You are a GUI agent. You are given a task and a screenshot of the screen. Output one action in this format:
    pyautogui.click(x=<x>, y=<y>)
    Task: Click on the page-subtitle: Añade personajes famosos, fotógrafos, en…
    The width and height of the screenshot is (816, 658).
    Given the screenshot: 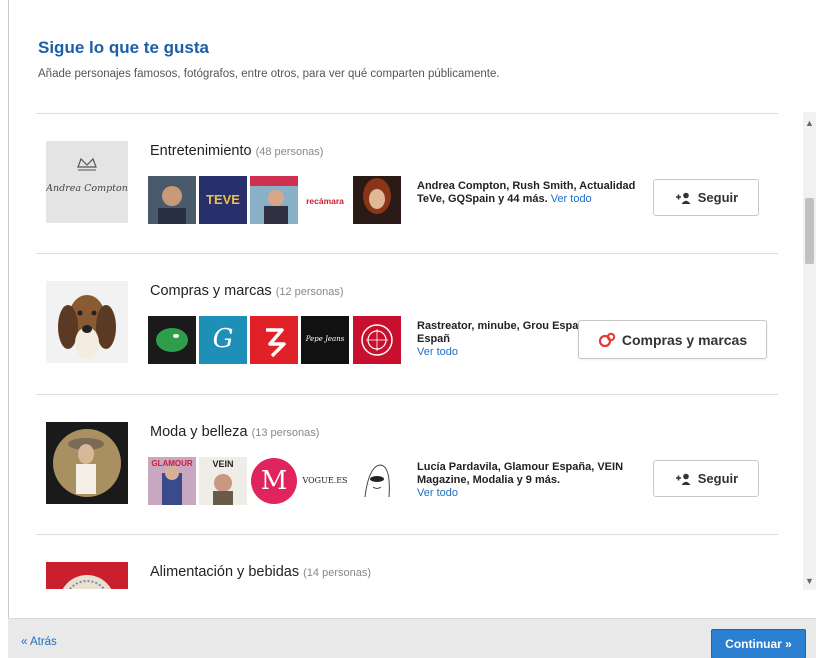 What is the action you would take?
    pyautogui.click(x=269, y=74)
    